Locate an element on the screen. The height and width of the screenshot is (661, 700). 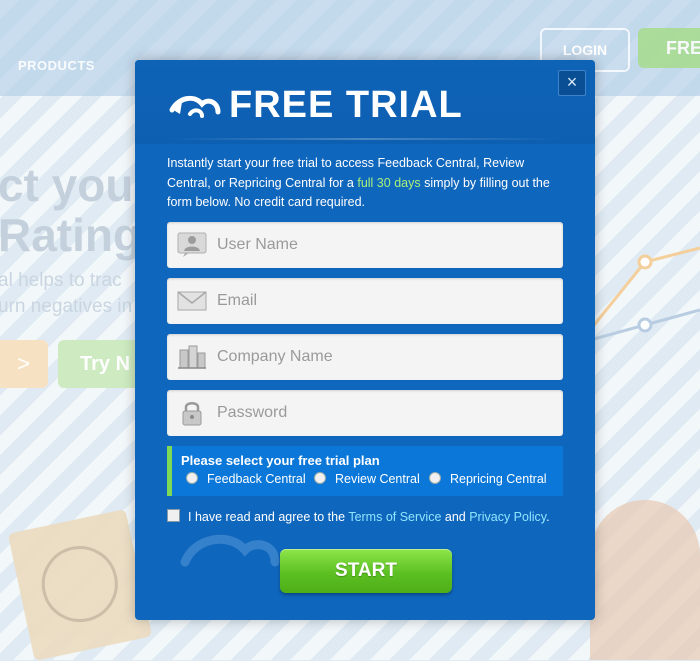
background-chart is located at coordinates (645, 294).